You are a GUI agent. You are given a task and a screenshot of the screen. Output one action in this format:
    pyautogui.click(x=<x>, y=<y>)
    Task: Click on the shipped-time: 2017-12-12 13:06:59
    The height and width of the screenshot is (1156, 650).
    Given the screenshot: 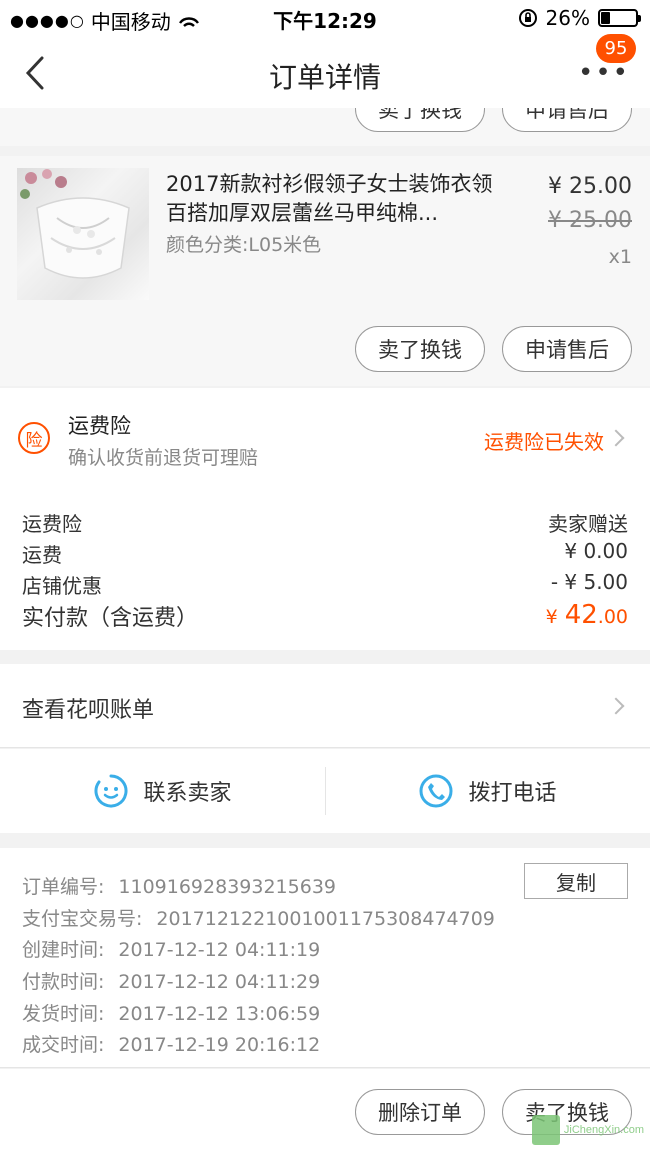 What is the action you would take?
    pyautogui.click(x=219, y=1014)
    